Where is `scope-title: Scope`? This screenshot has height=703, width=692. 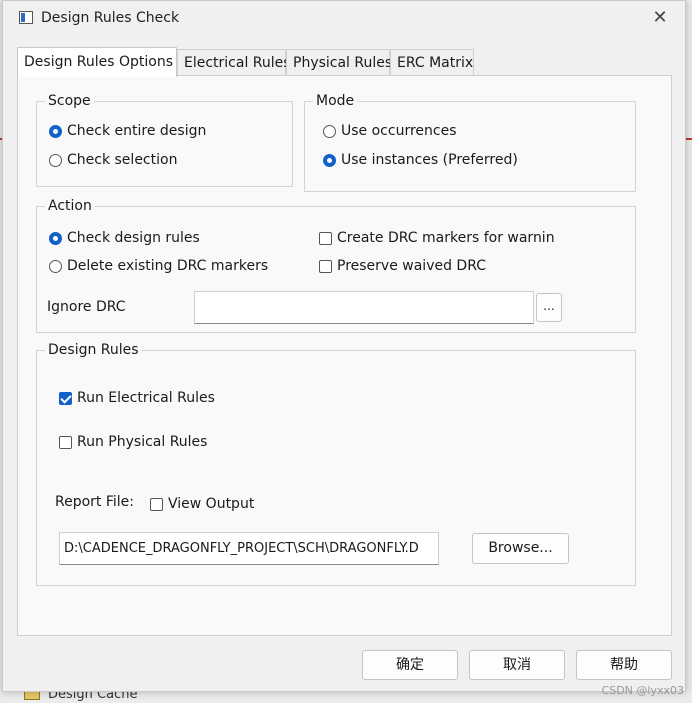 scope-title: Scope is located at coordinates (69, 101).